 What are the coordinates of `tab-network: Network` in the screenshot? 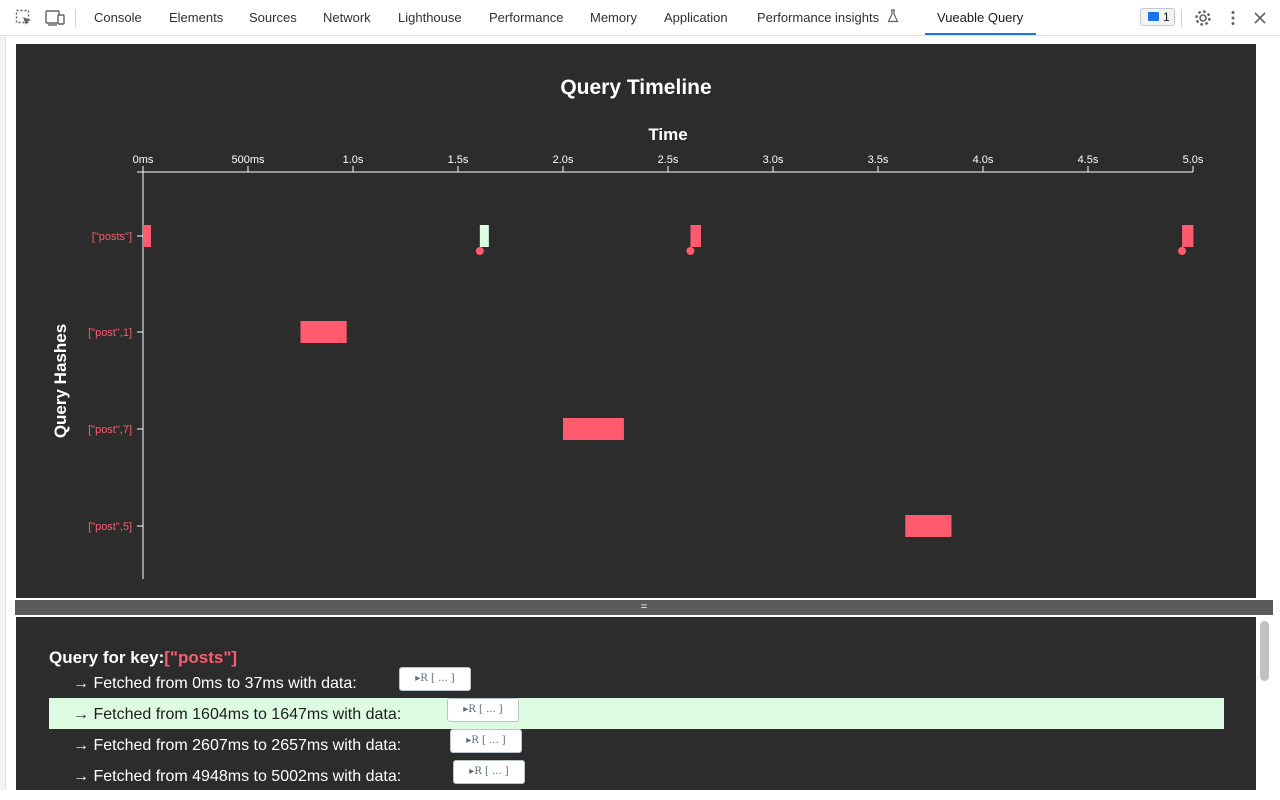 It's located at (347, 18).